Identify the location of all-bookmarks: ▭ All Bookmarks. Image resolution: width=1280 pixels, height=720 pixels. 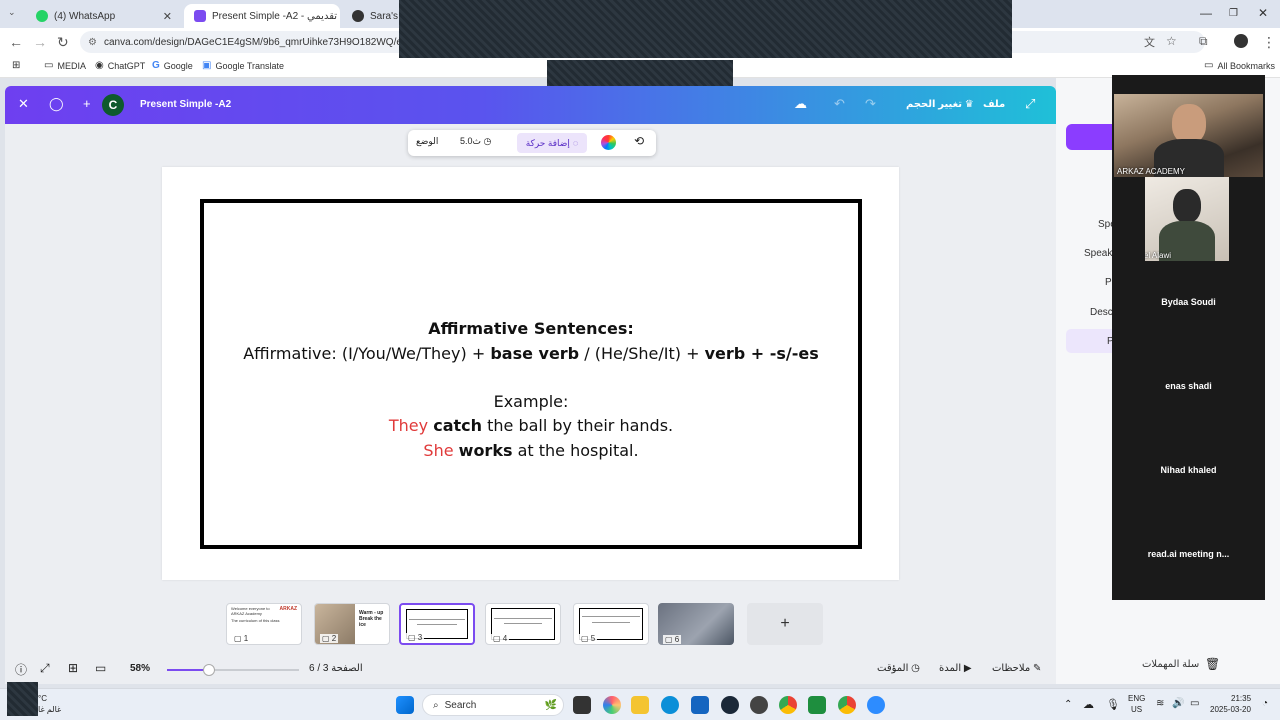
(1239, 65).